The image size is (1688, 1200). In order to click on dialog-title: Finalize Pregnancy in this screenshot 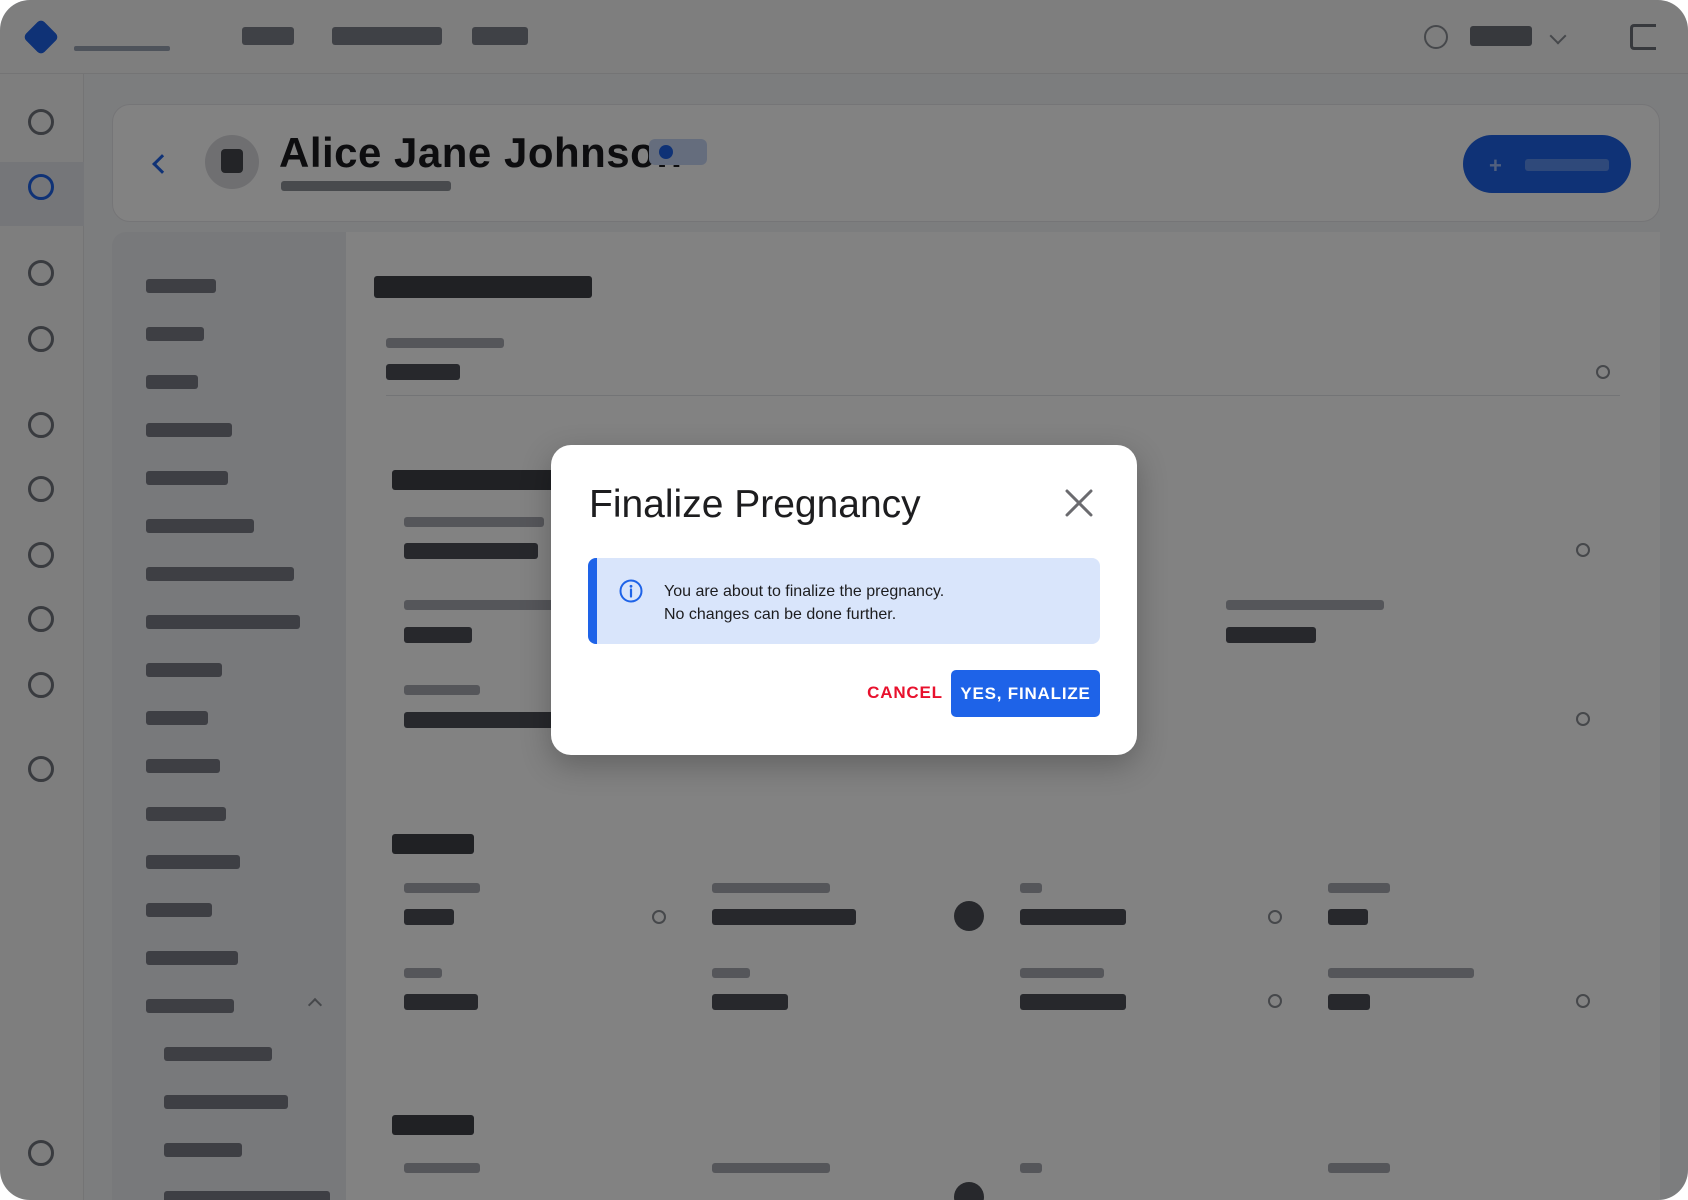, I will do `click(755, 504)`.